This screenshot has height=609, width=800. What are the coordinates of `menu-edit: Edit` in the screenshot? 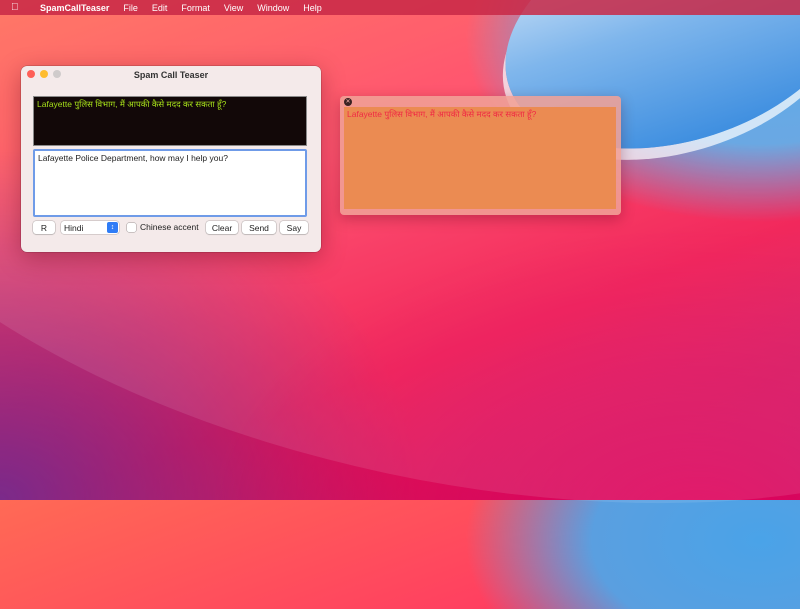 It's located at (160, 8).